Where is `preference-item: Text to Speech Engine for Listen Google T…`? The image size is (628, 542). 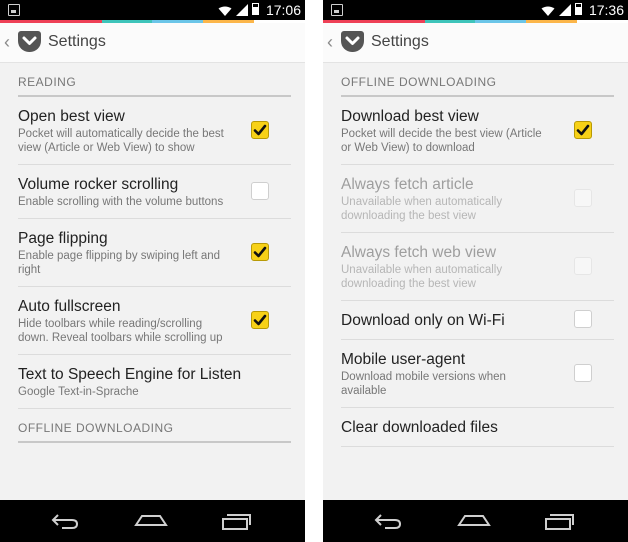 preference-item: Text to Speech Engine for Listen Google T… is located at coordinates (154, 382).